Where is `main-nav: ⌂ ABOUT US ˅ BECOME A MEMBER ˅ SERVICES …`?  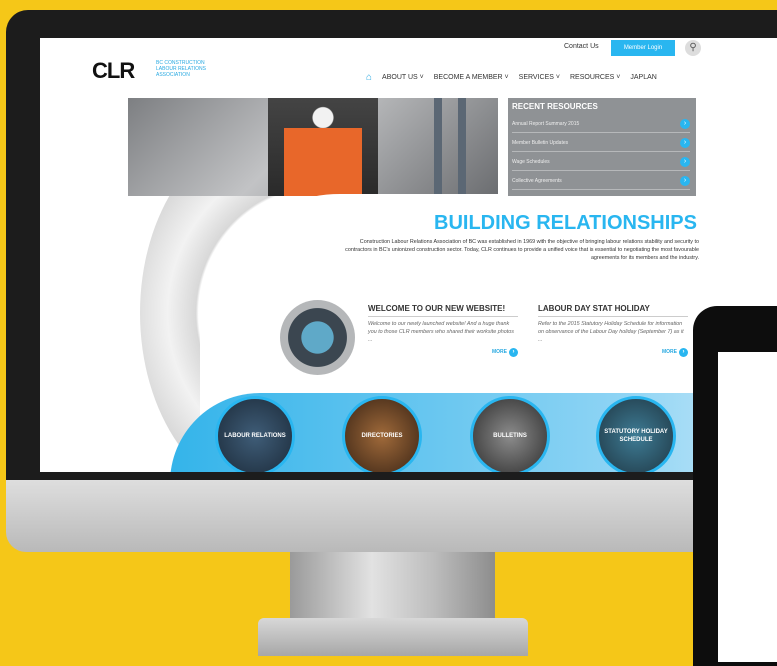 main-nav: ⌂ ABOUT US ˅ BECOME A MEMBER ˅ SERVICES … is located at coordinates (511, 78).